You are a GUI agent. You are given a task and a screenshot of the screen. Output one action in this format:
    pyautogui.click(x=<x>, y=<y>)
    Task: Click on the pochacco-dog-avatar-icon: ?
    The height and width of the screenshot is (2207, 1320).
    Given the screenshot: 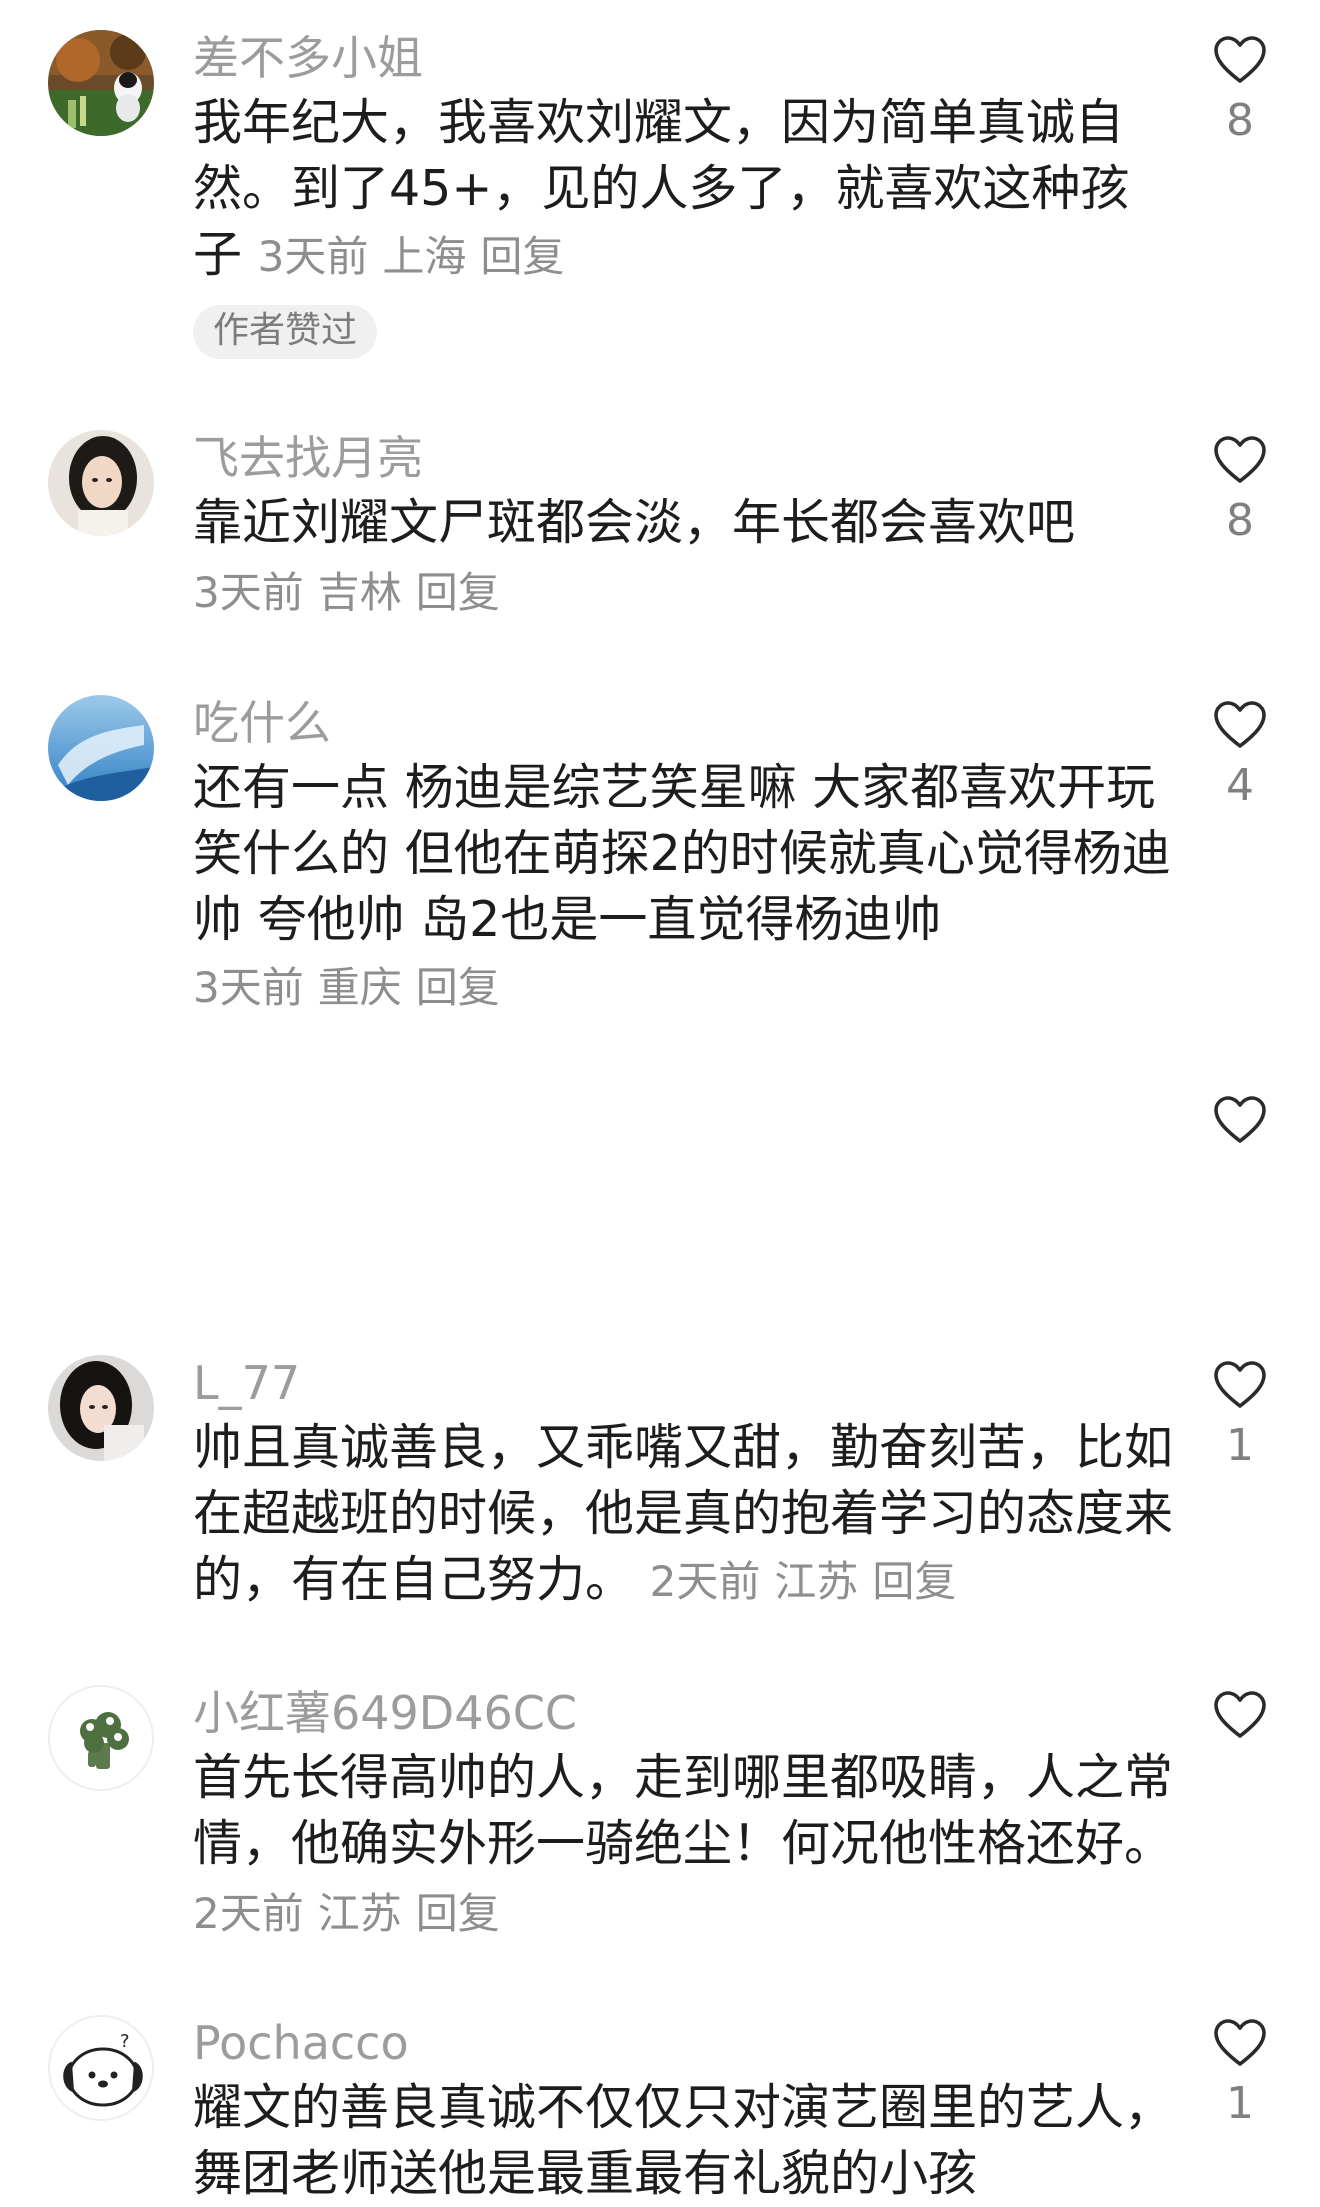 What is the action you would take?
    pyautogui.click(x=101, y=2068)
    